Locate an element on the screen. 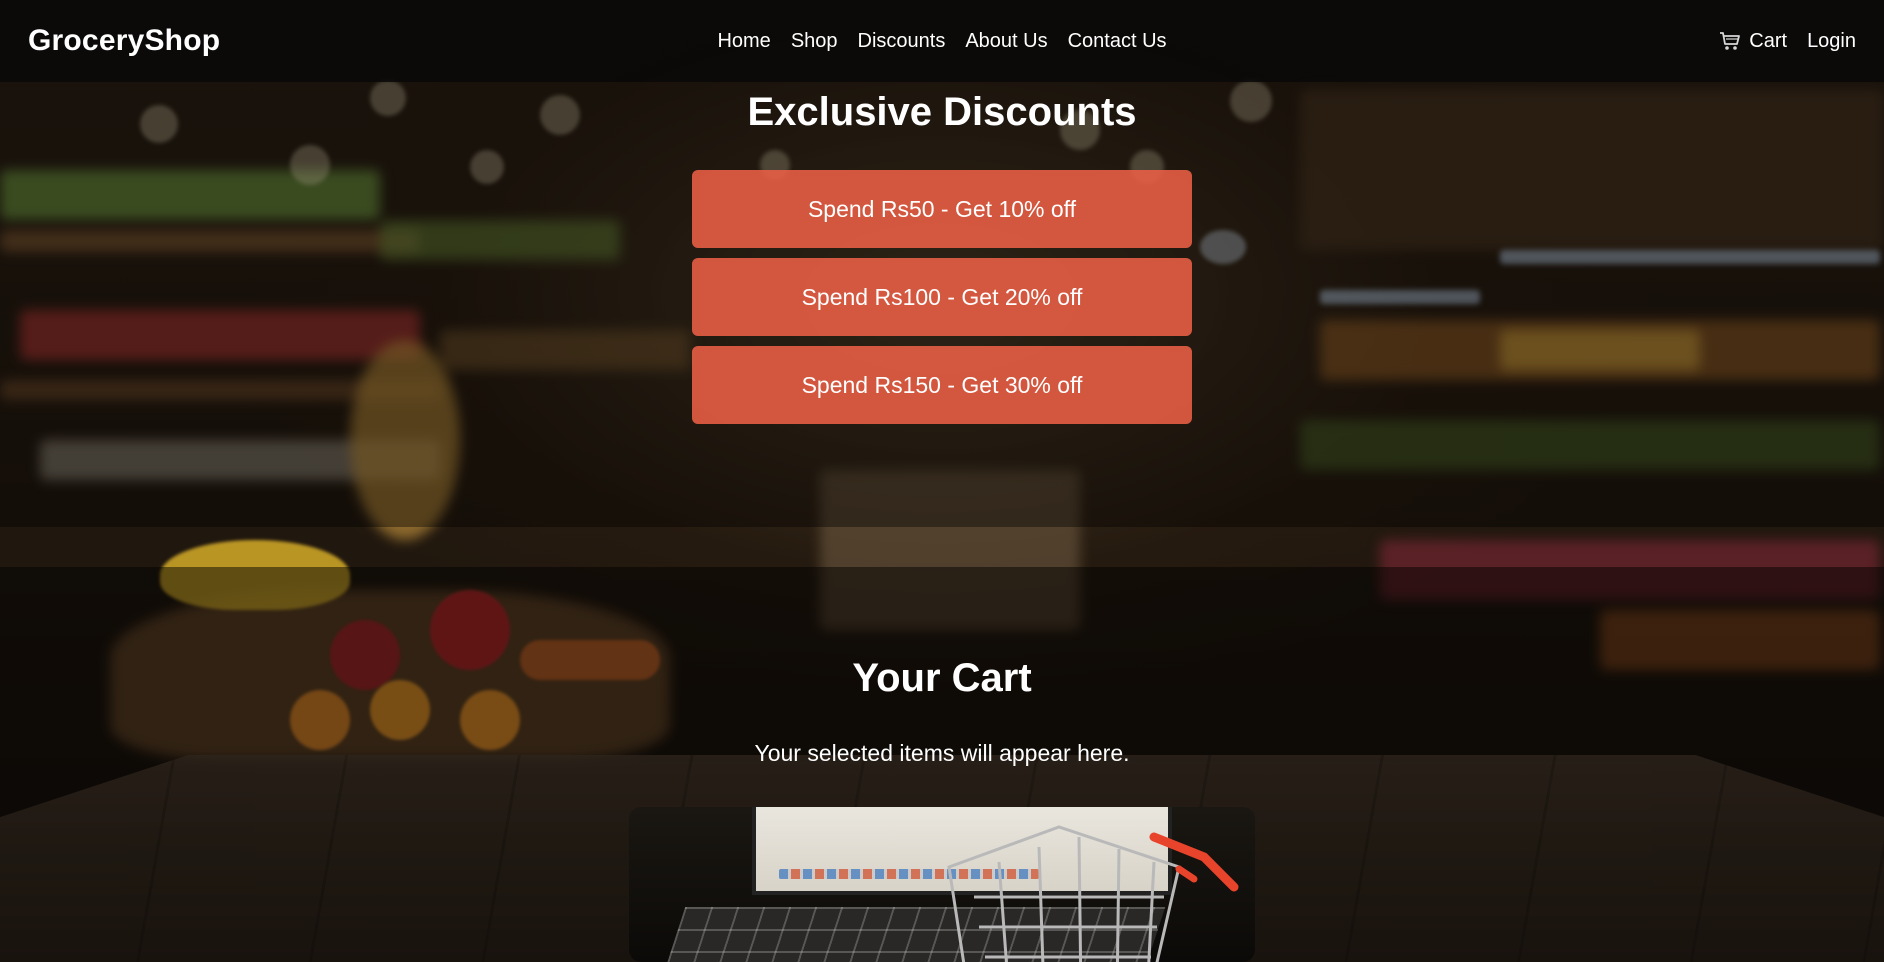 The image size is (1884, 962). cart-link: Cart is located at coordinates (1753, 41).